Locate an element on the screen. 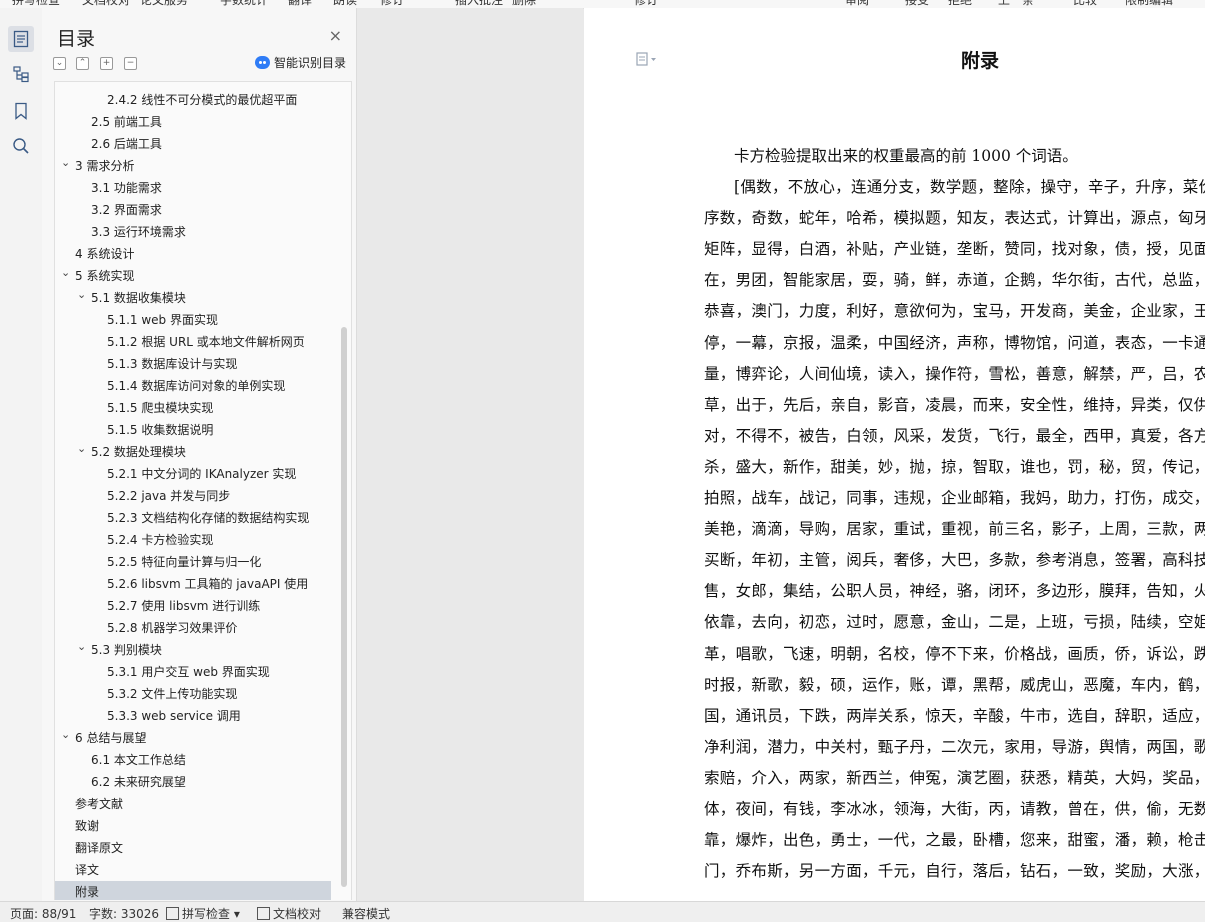 This screenshot has width=1205, height=922. ribbon-item: 审阅 is located at coordinates (857, 4).